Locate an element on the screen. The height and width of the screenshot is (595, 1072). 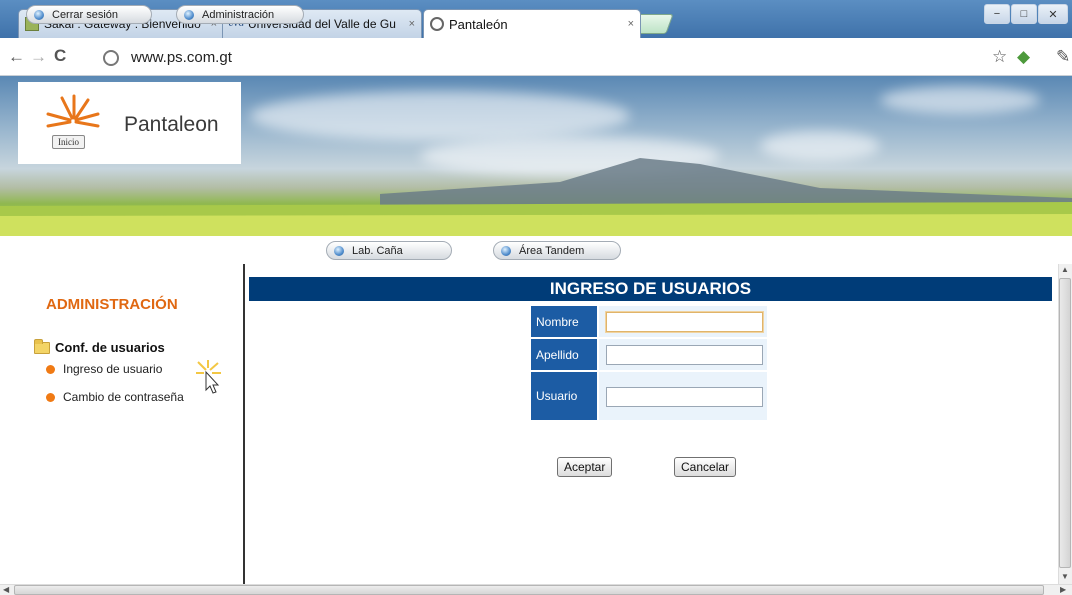
nav-area-tandem: Área Tandem is located at coordinates (557, 250).